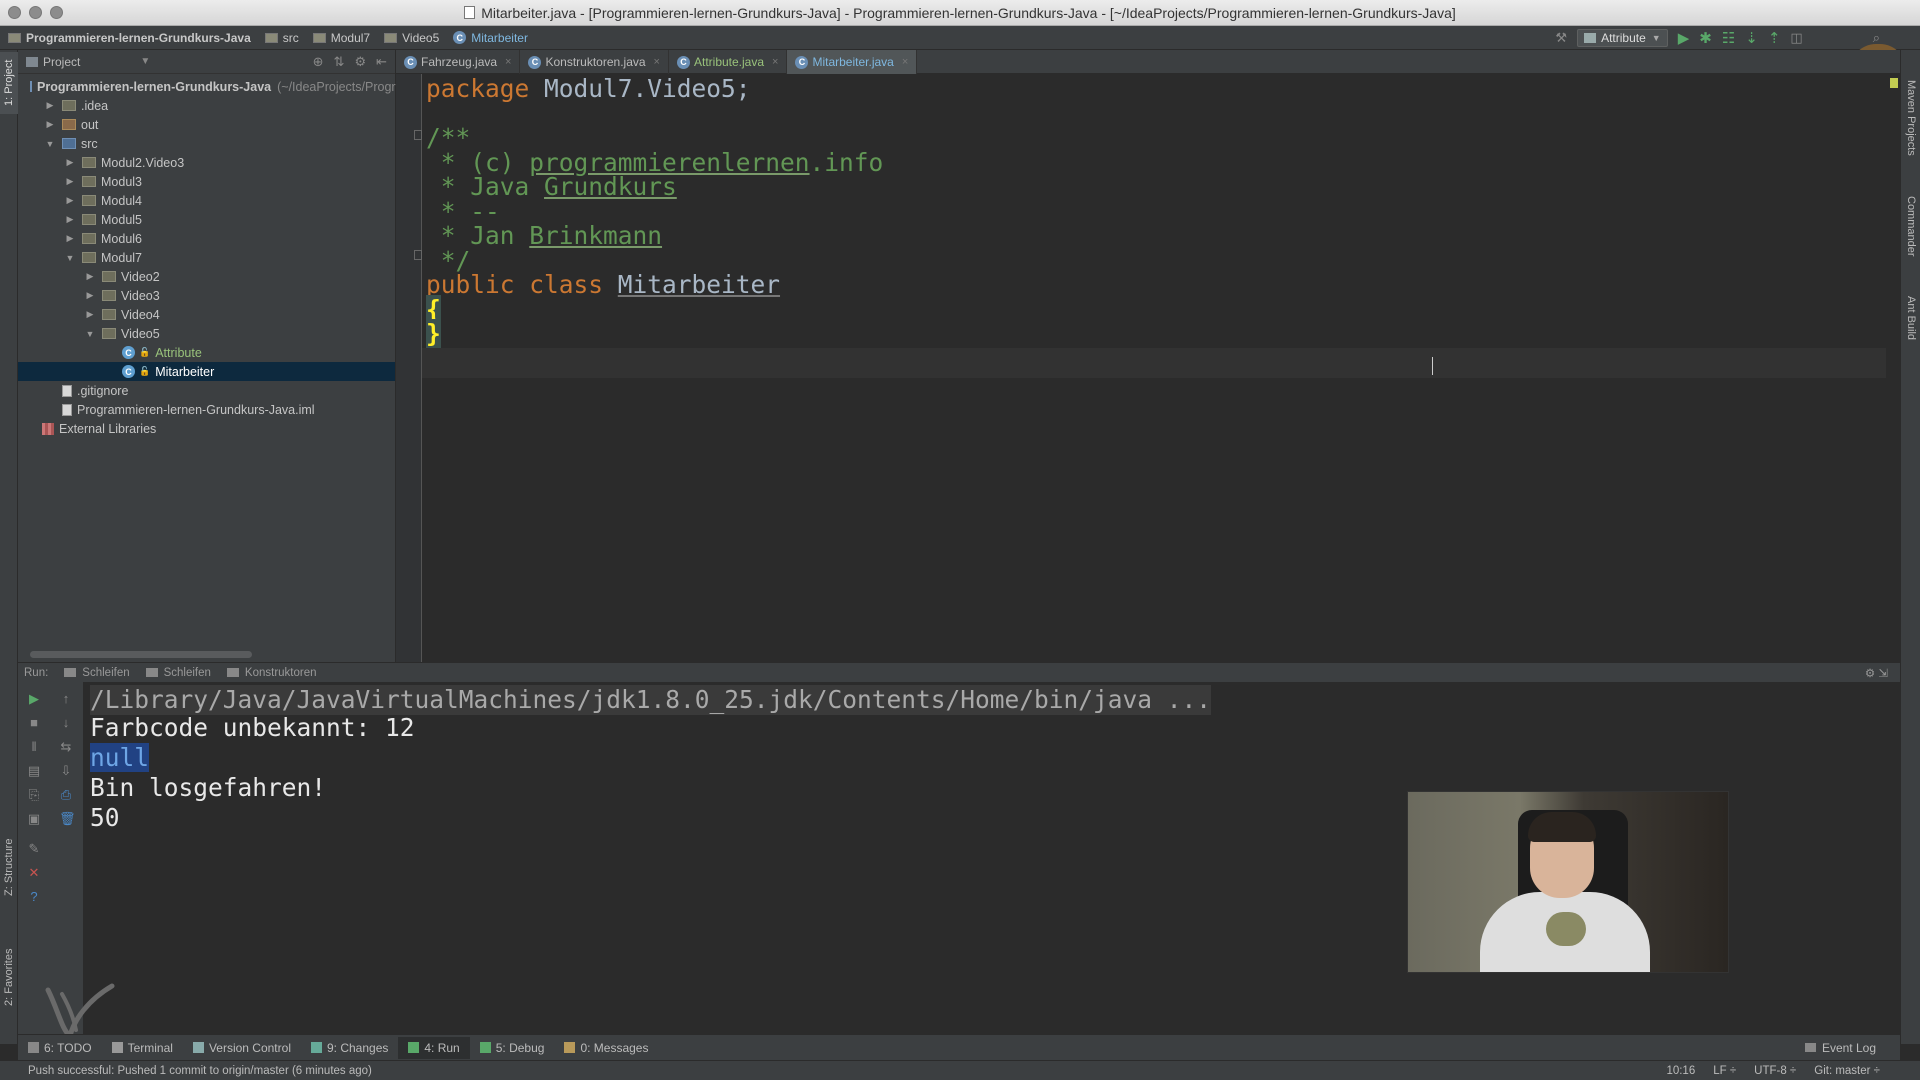 The width and height of the screenshot is (1920, 1080). I want to click on tree-item: ▶ Modul3, so click(206, 181).